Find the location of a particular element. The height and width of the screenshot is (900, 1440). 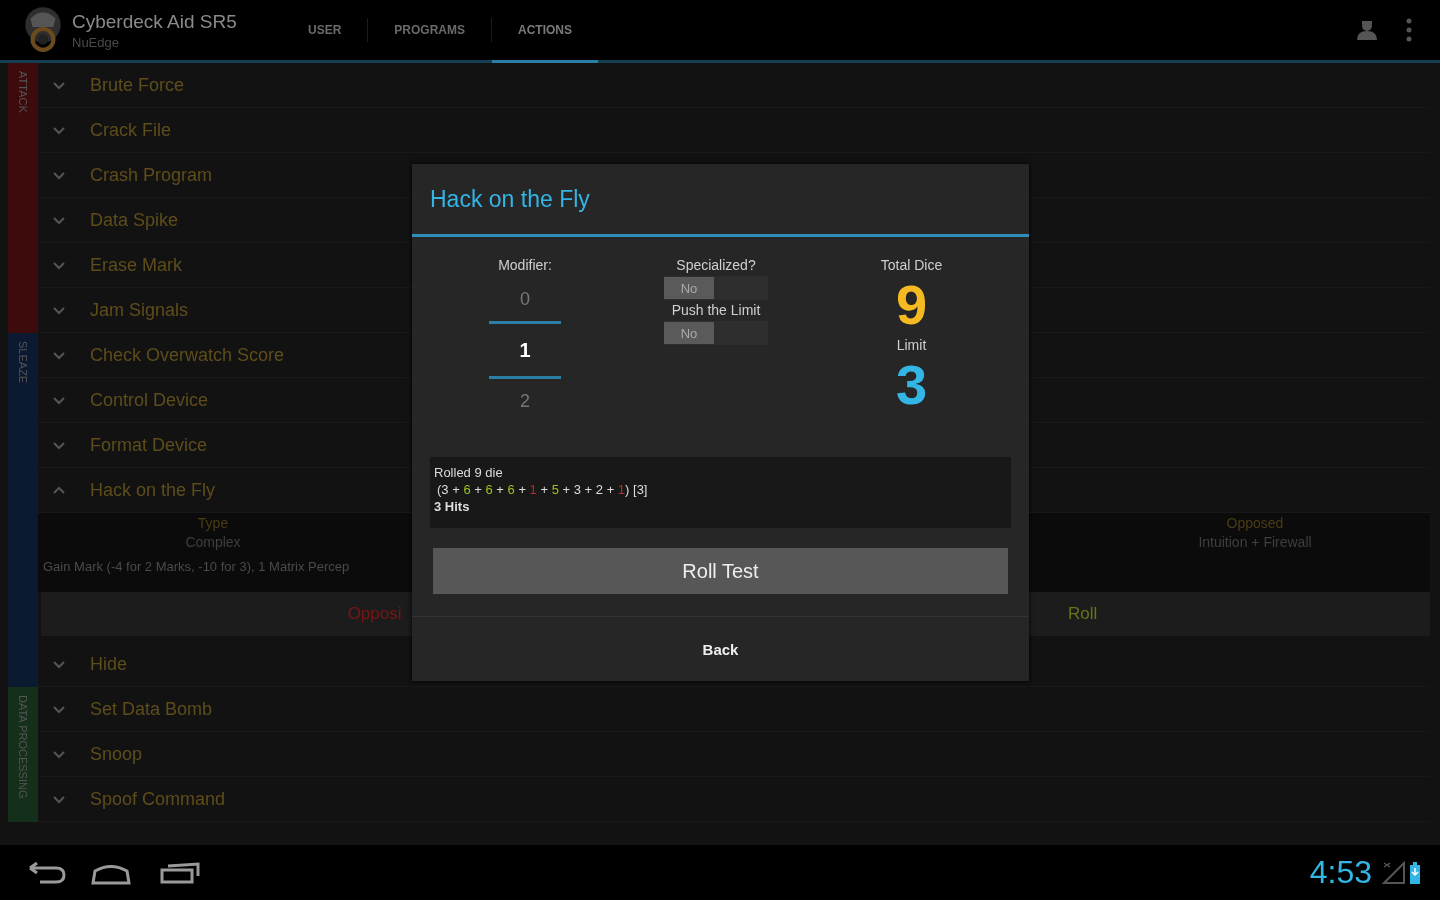

app-subtitle: NuEdge is located at coordinates (96, 42).